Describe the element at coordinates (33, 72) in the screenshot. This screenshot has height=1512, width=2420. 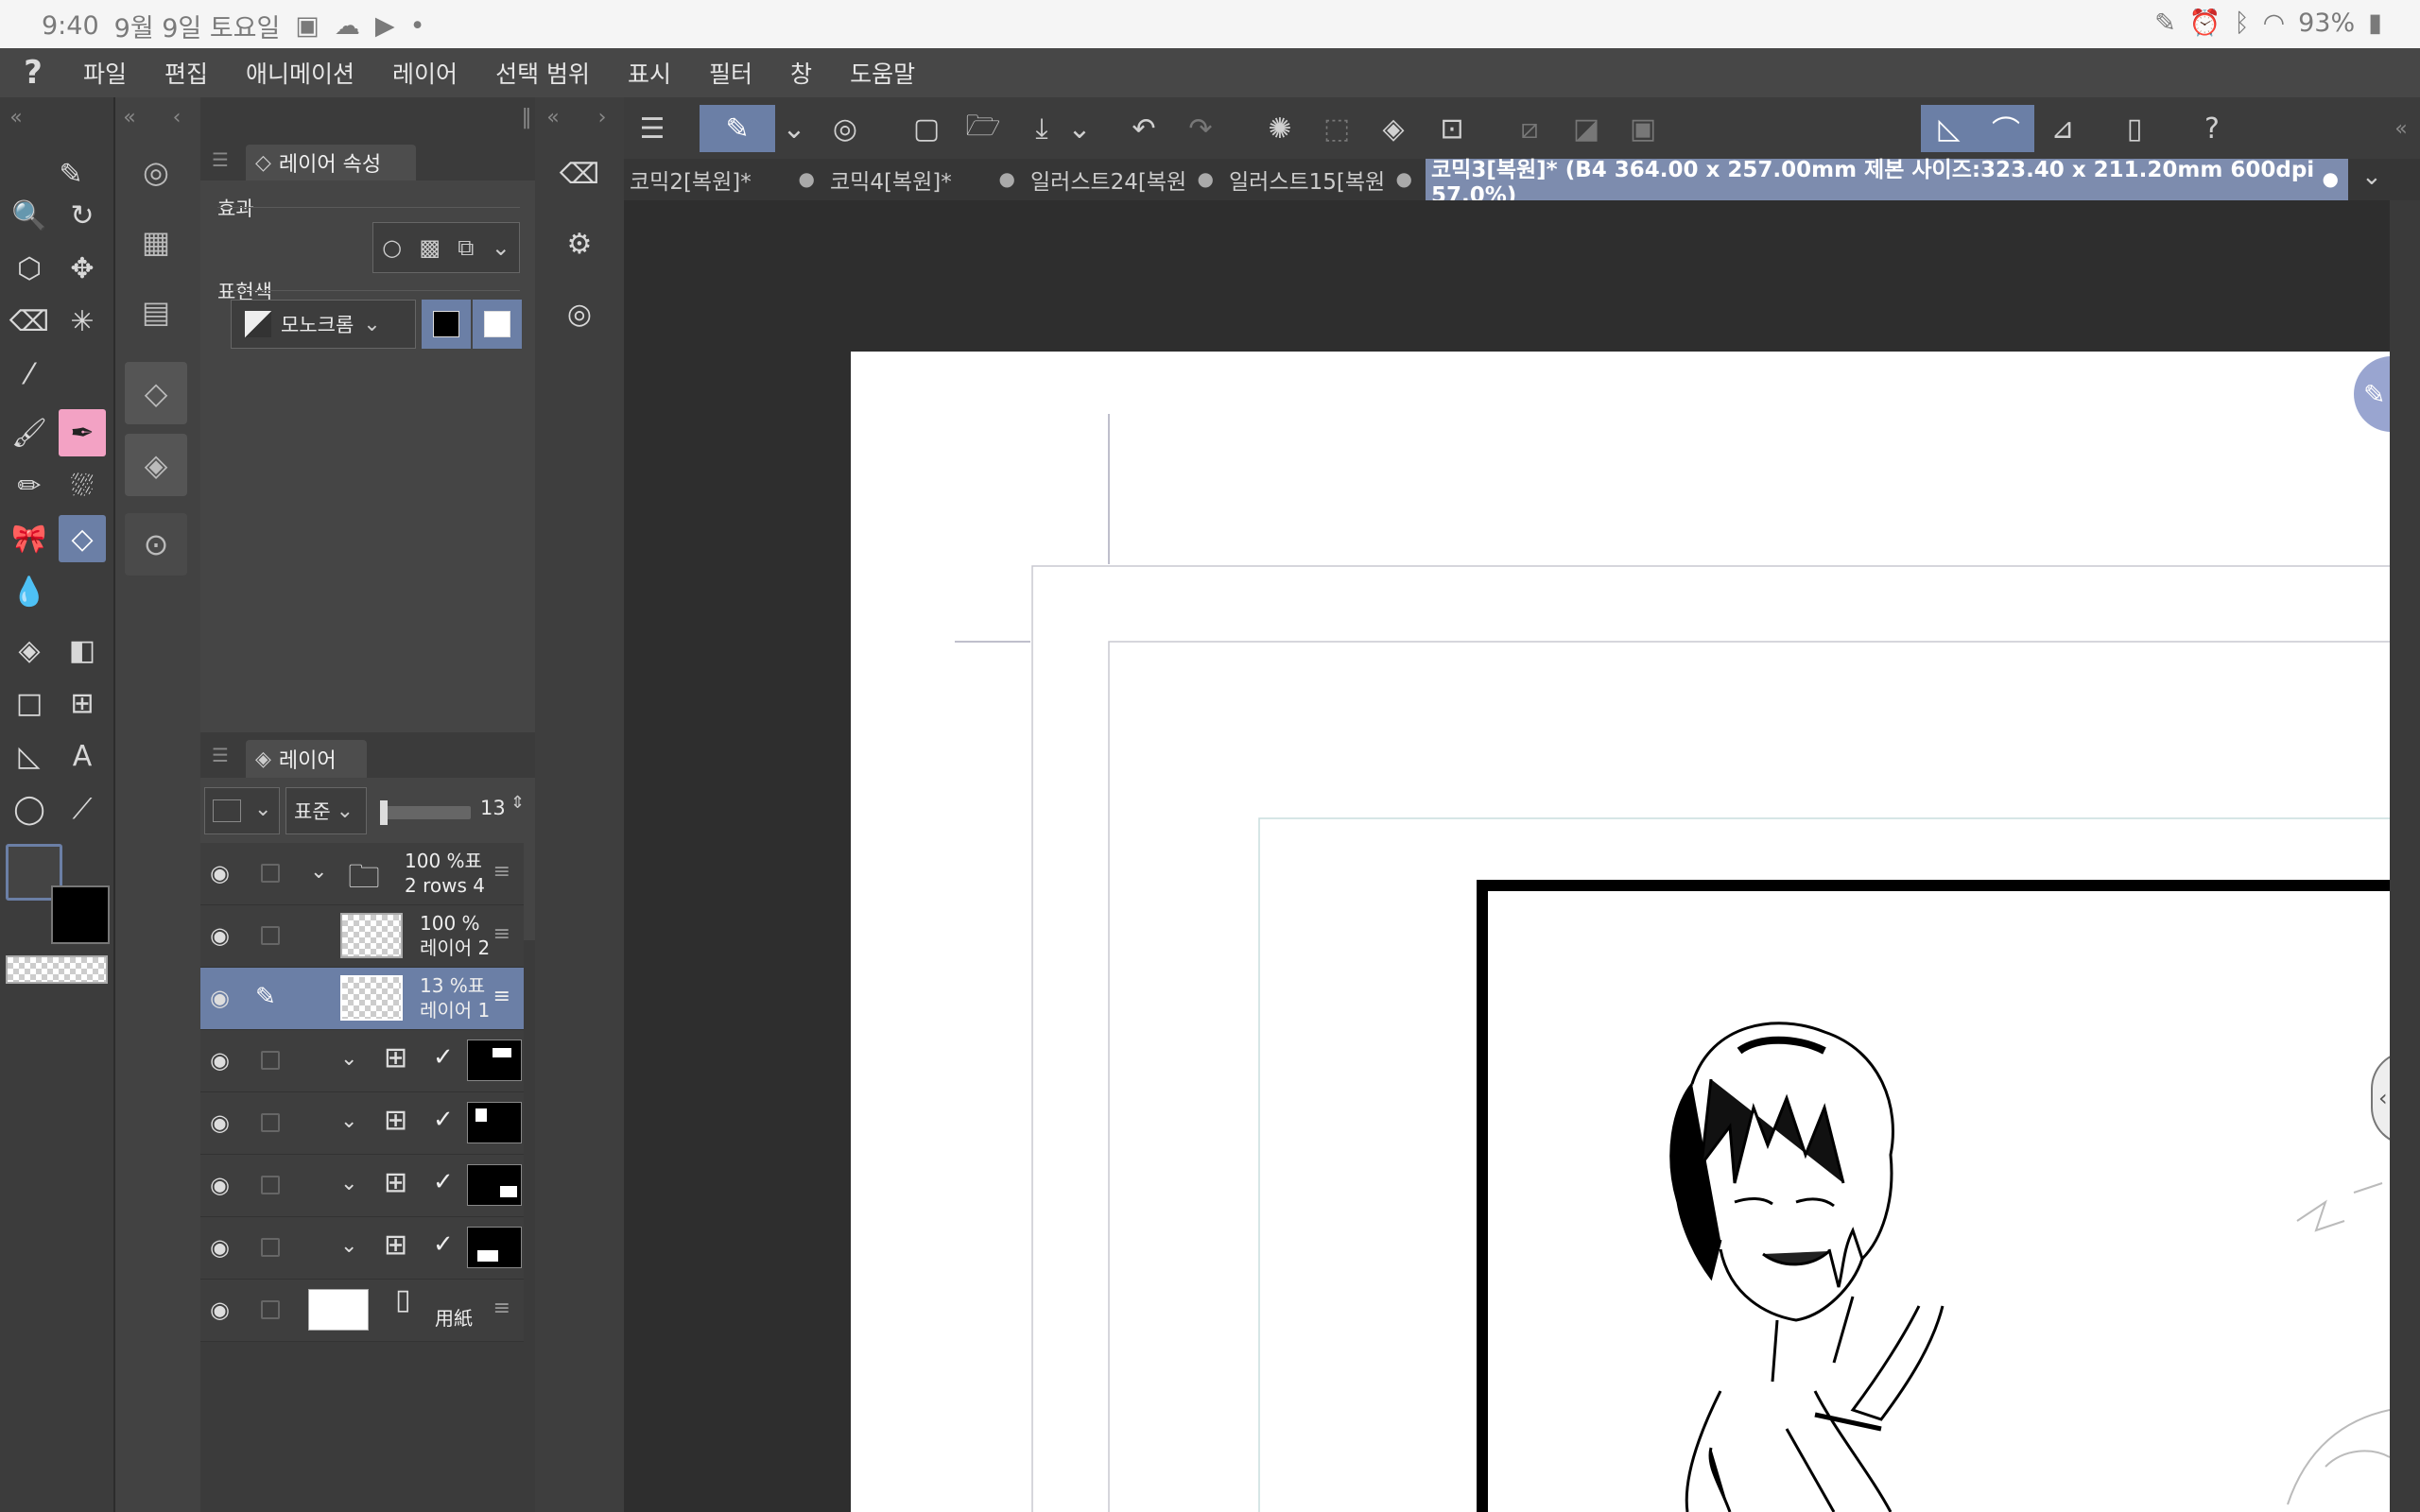
I see `app-logo-icon: ?` at that location.